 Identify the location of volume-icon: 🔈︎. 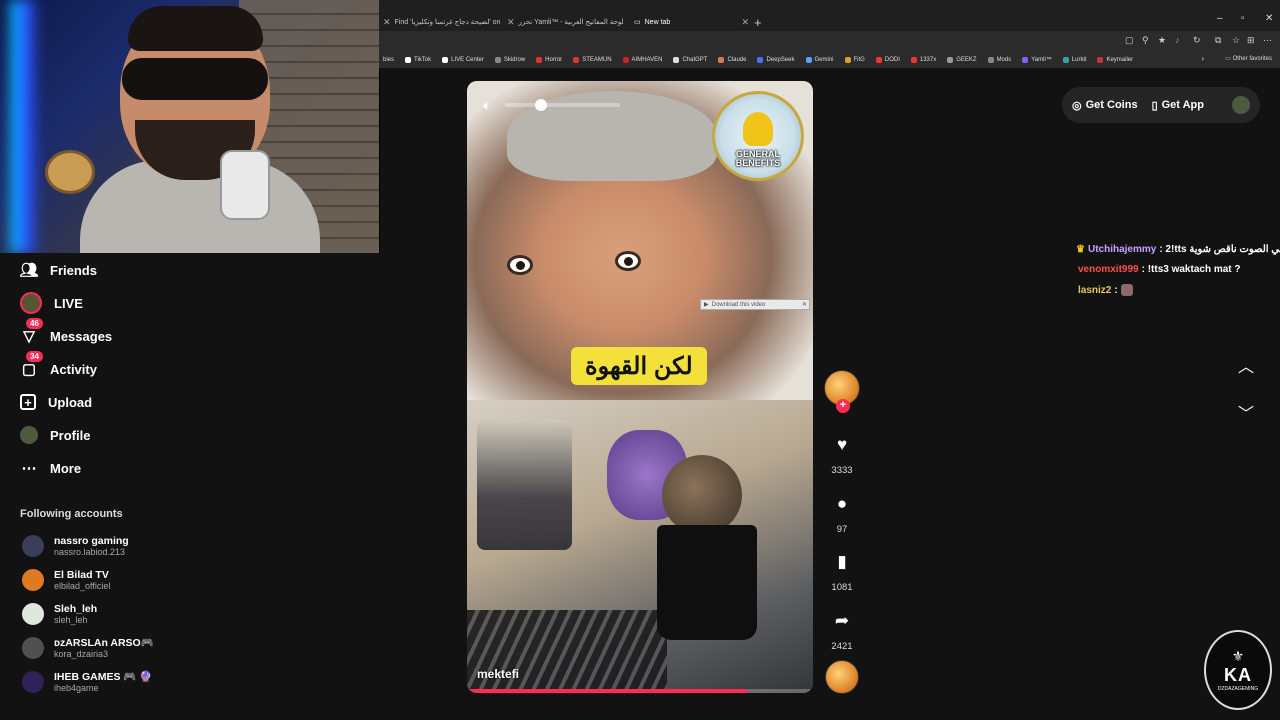
(487, 105).